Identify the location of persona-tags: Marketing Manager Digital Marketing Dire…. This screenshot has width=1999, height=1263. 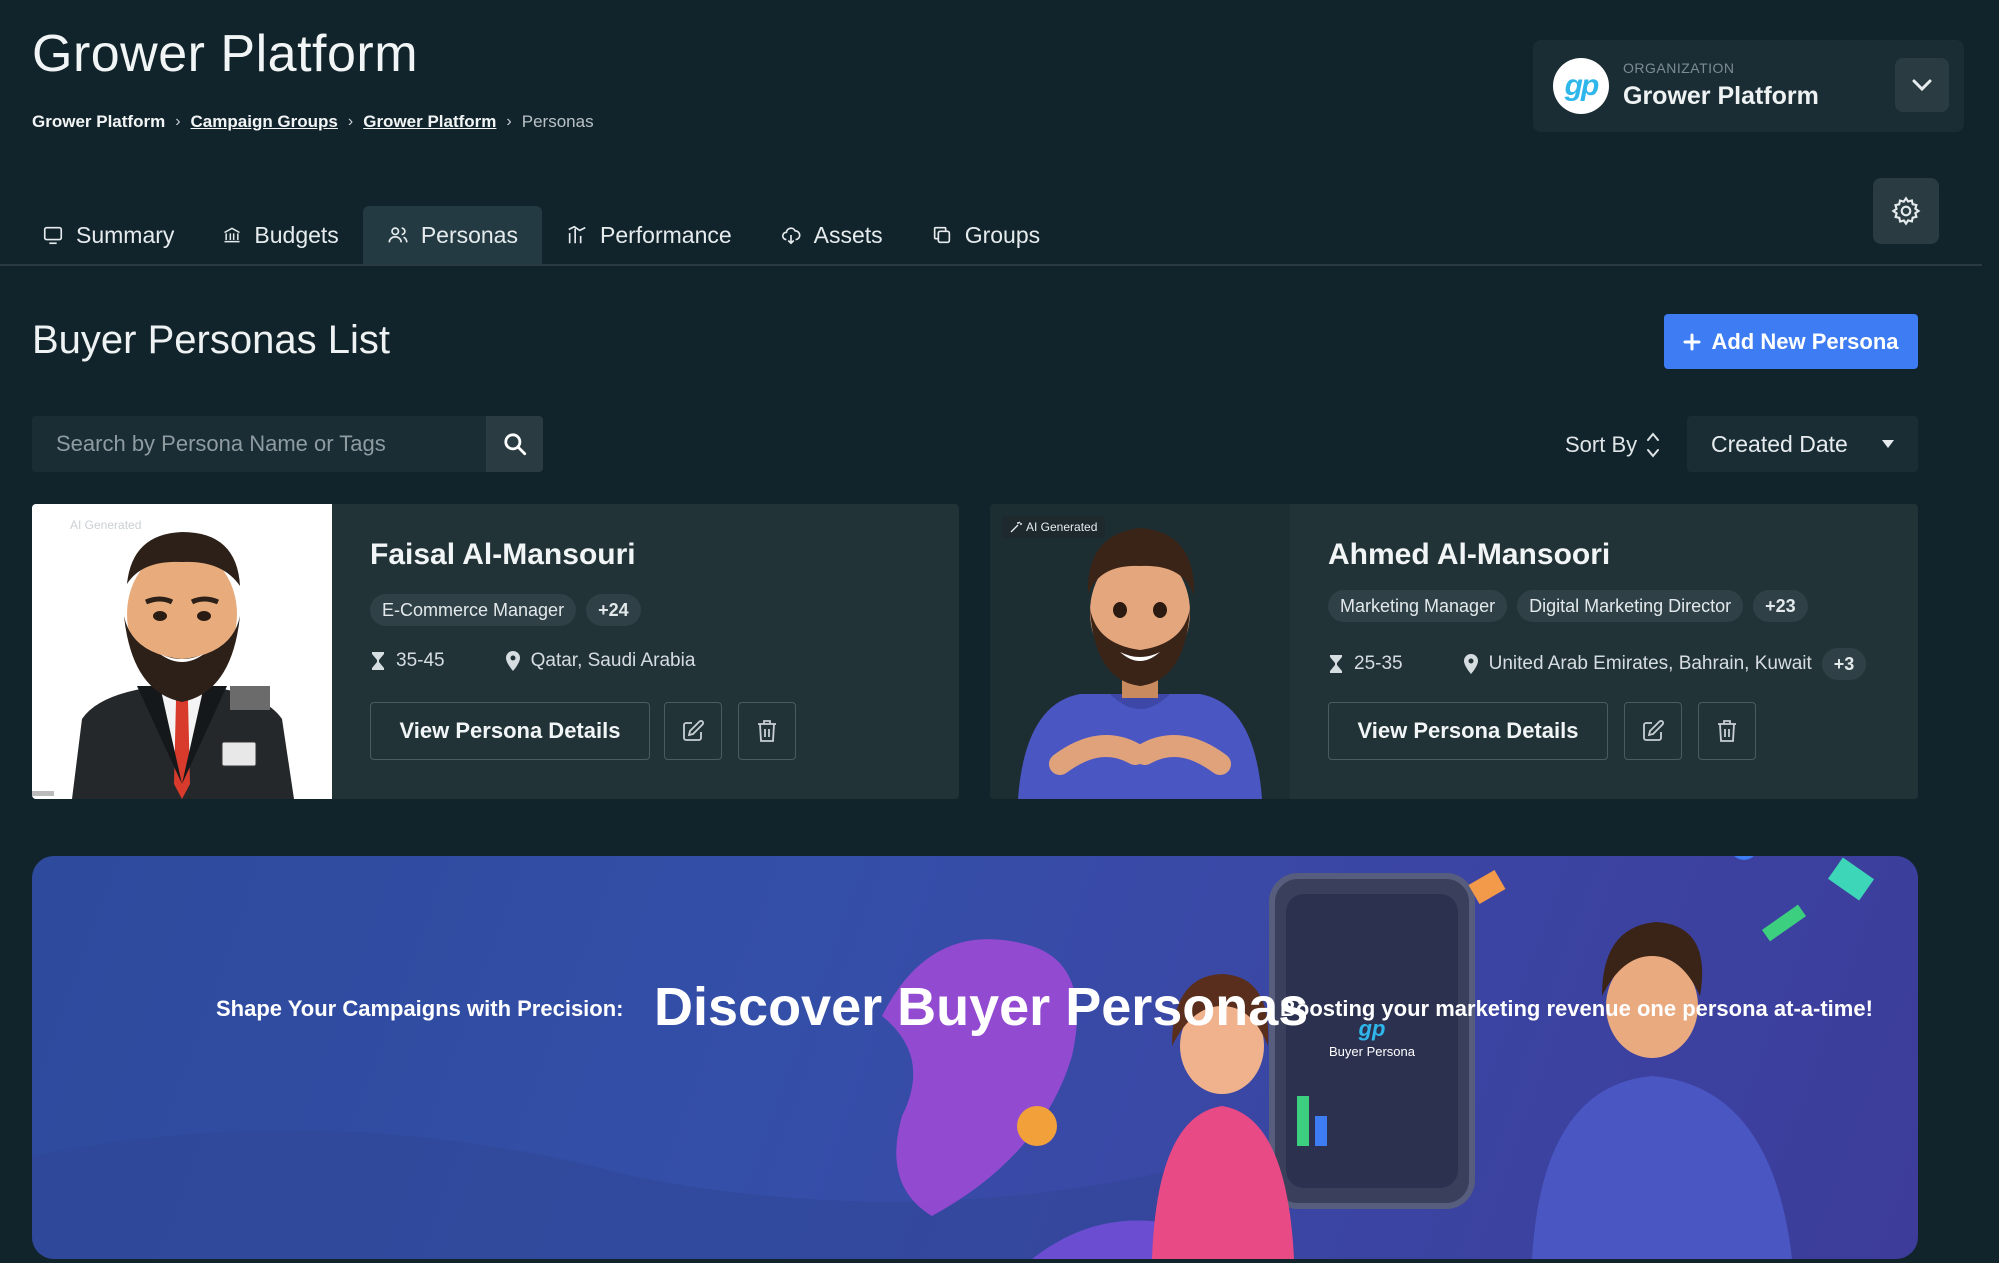
(1568, 606).